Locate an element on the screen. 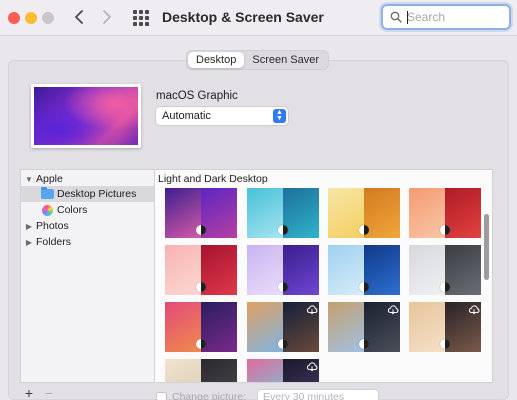 This screenshot has width=517, height=400. search-icon is located at coordinates (396, 17).